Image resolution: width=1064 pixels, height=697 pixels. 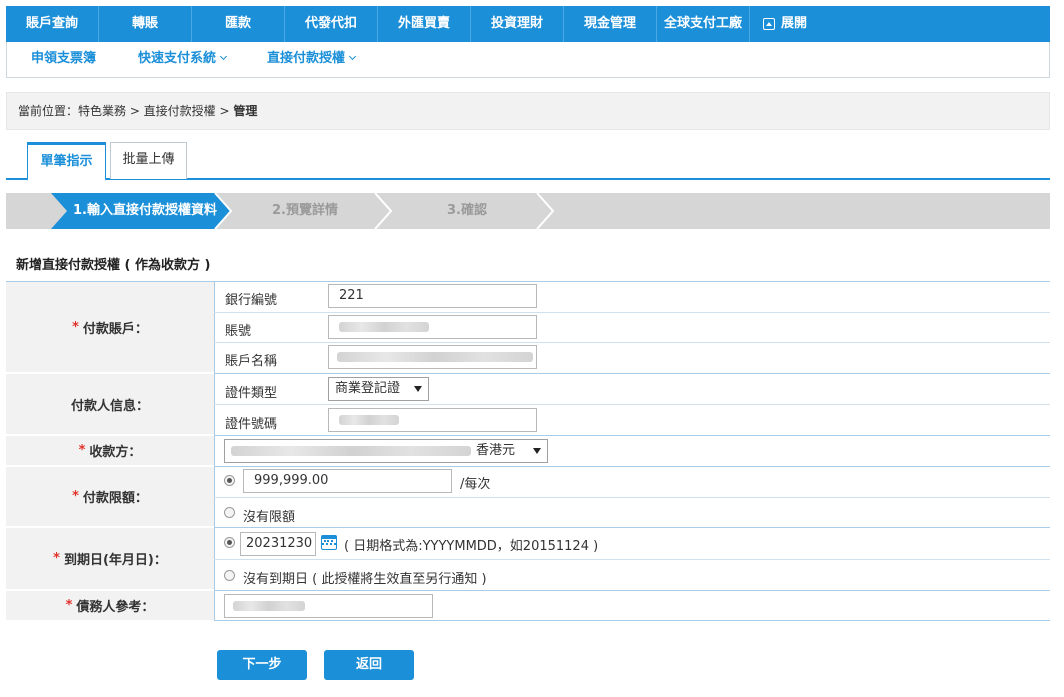 I want to click on id-type-select: 商業登記證, so click(x=378, y=389).